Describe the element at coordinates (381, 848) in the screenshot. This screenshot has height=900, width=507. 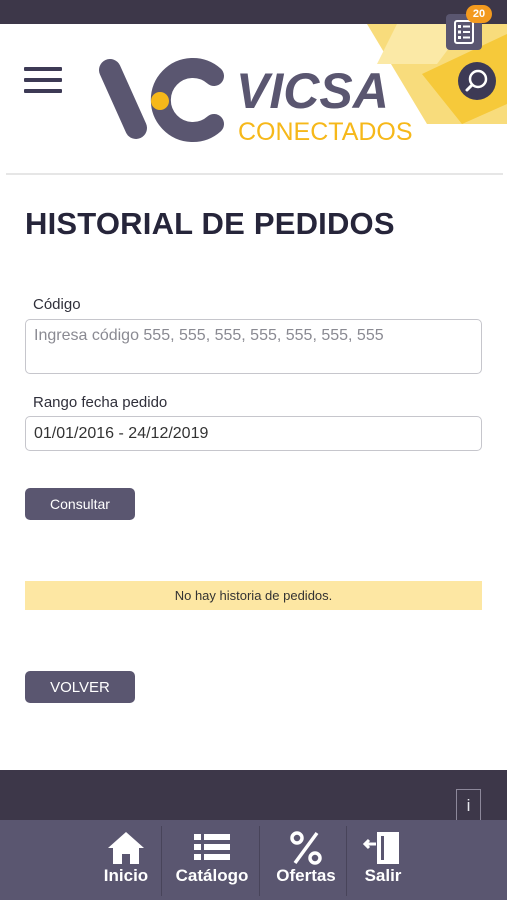
I see `exit-door-icon` at that location.